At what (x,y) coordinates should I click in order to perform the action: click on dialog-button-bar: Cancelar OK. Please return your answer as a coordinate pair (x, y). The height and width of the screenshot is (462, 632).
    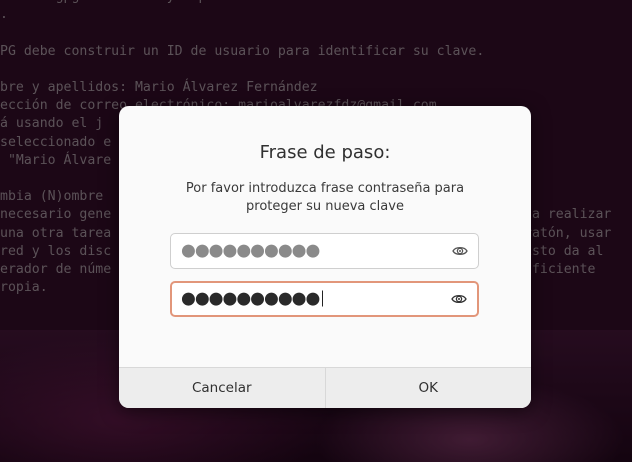
    Looking at the image, I should click on (325, 387).